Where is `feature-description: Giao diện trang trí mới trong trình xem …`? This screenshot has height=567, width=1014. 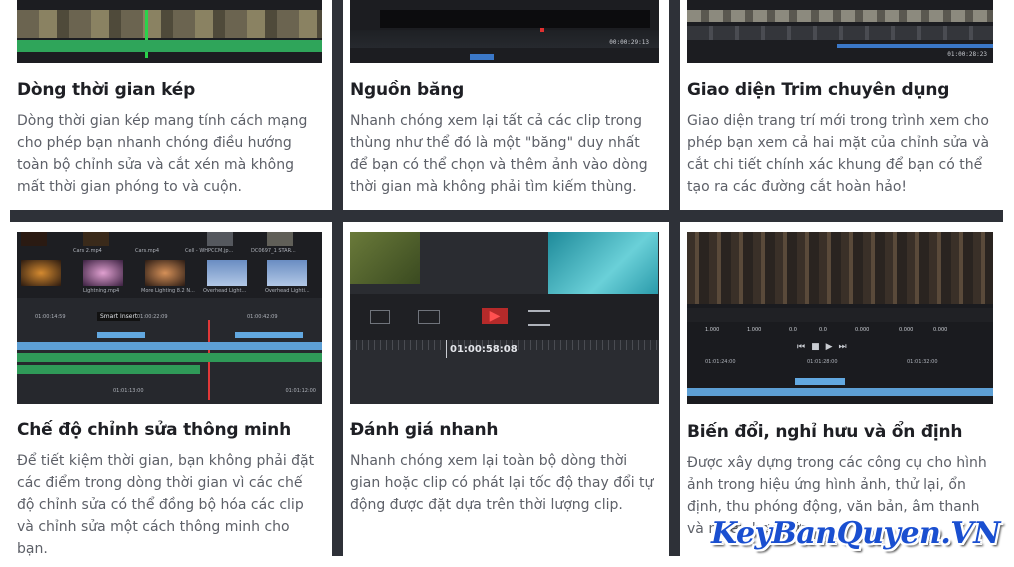
feature-description: Giao diện trang trí mới trong trình xem … is located at coordinates (838, 154).